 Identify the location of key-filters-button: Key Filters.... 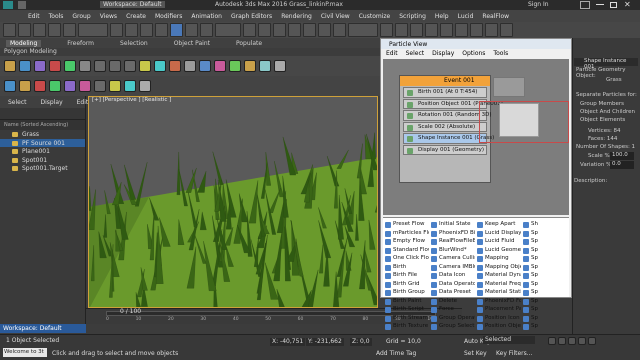
(514, 353).